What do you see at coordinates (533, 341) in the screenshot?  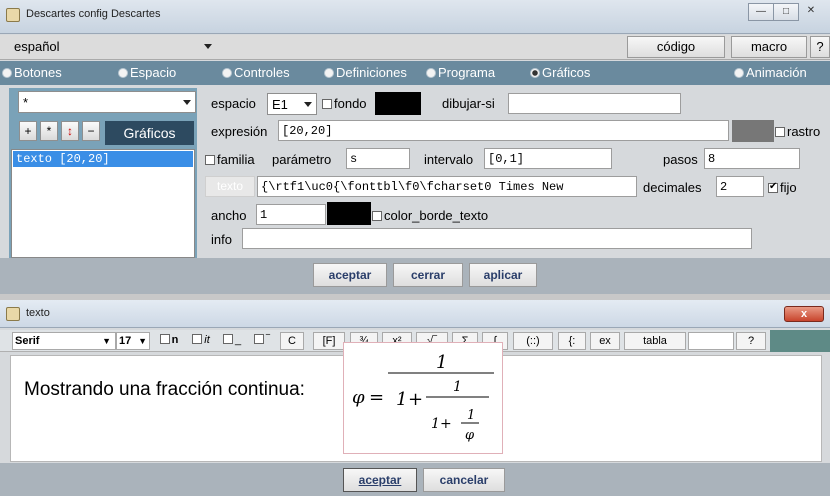 I see `matrix-button: (::)` at bounding box center [533, 341].